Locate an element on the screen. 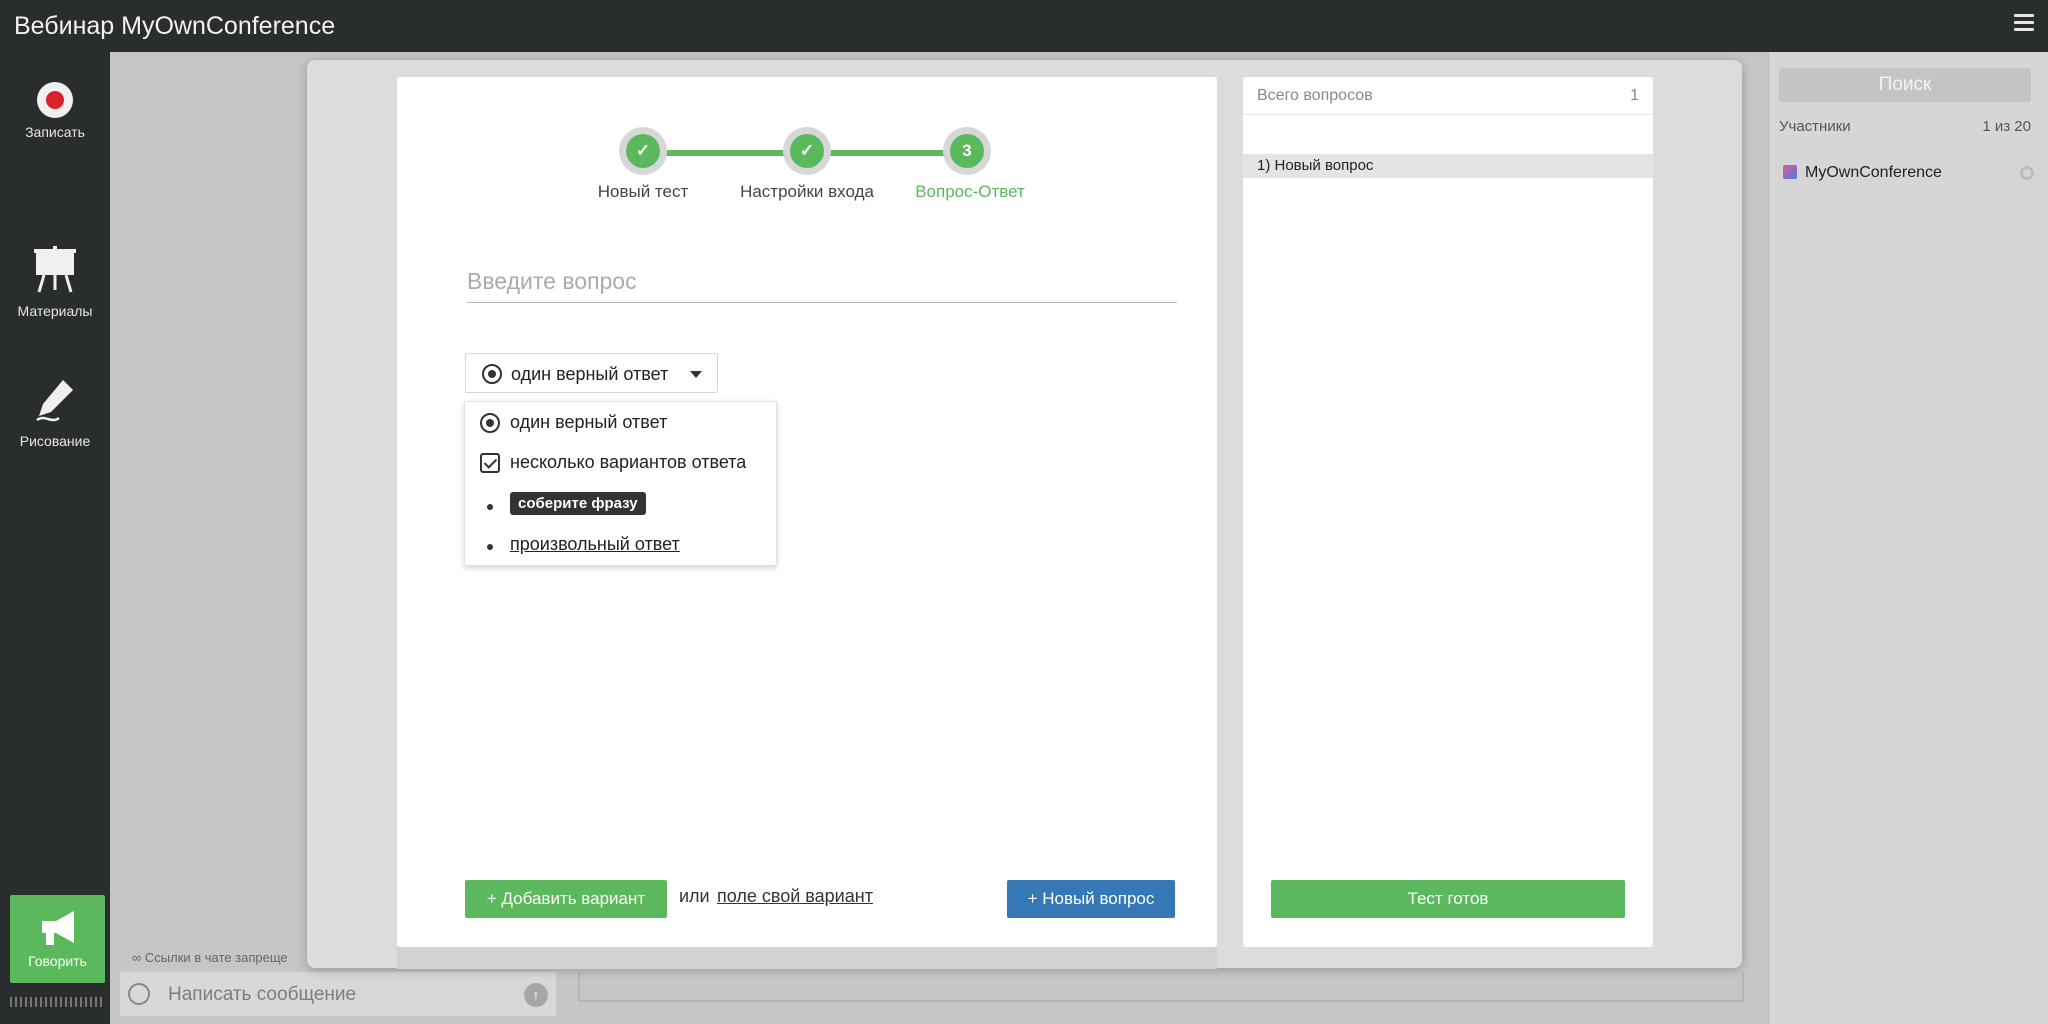 This screenshot has width=2048, height=1024. participants-label: Участники is located at coordinates (1815, 126).